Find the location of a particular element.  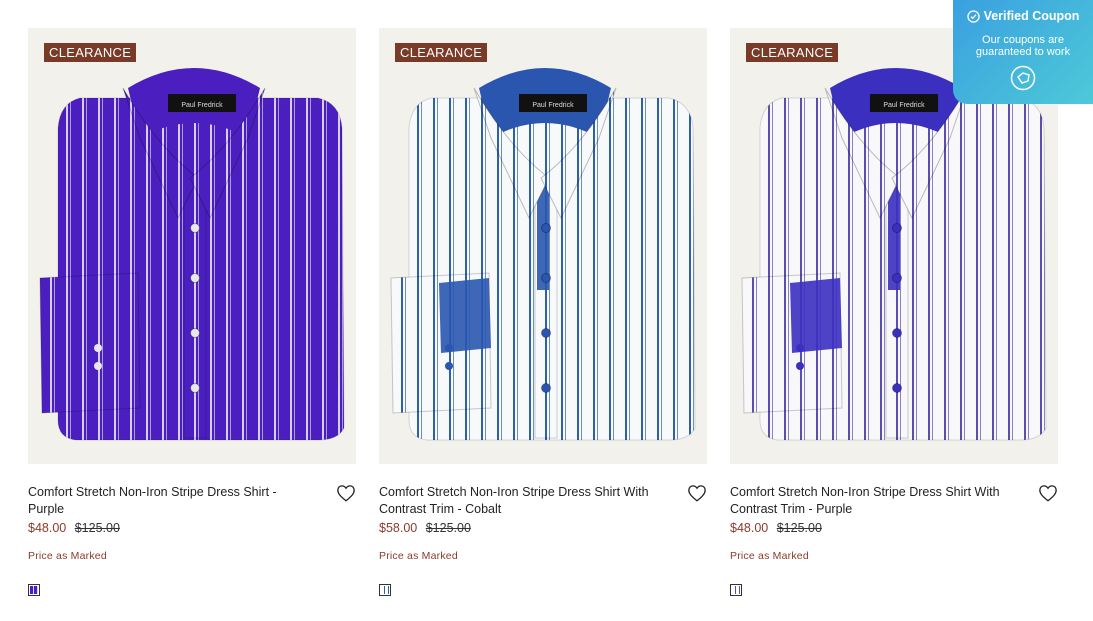

price-row: $58.00 $125.00 is located at coordinates (543, 528).